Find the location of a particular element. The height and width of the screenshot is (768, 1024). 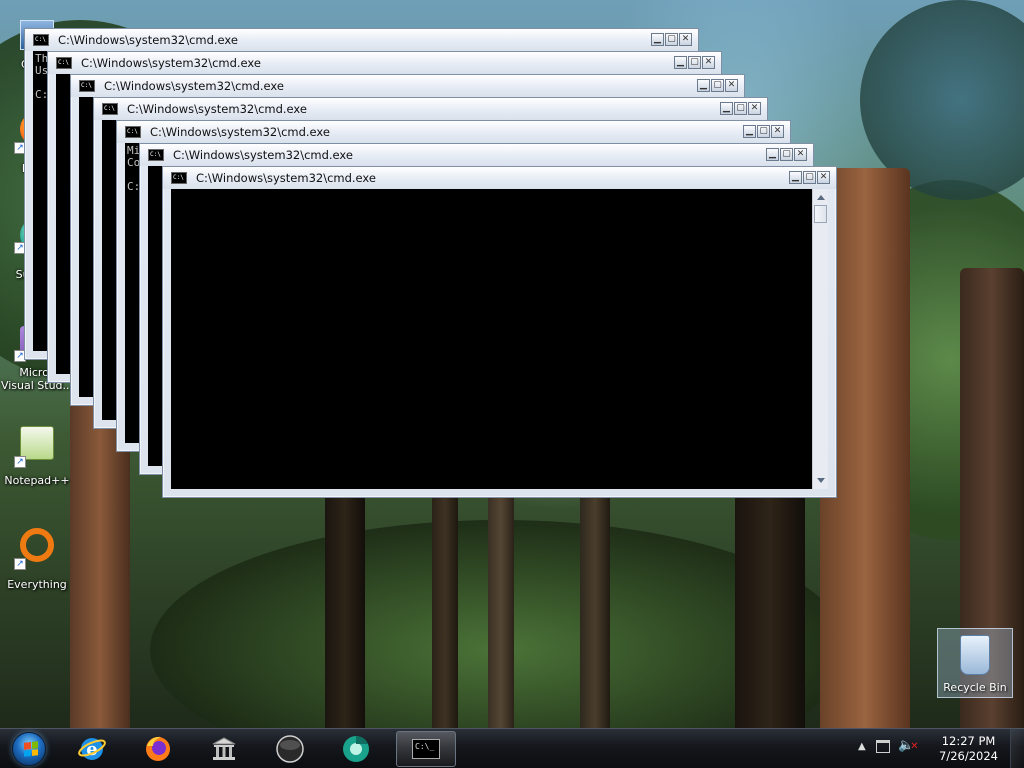

taskbar-firefox is located at coordinates (158, 749).